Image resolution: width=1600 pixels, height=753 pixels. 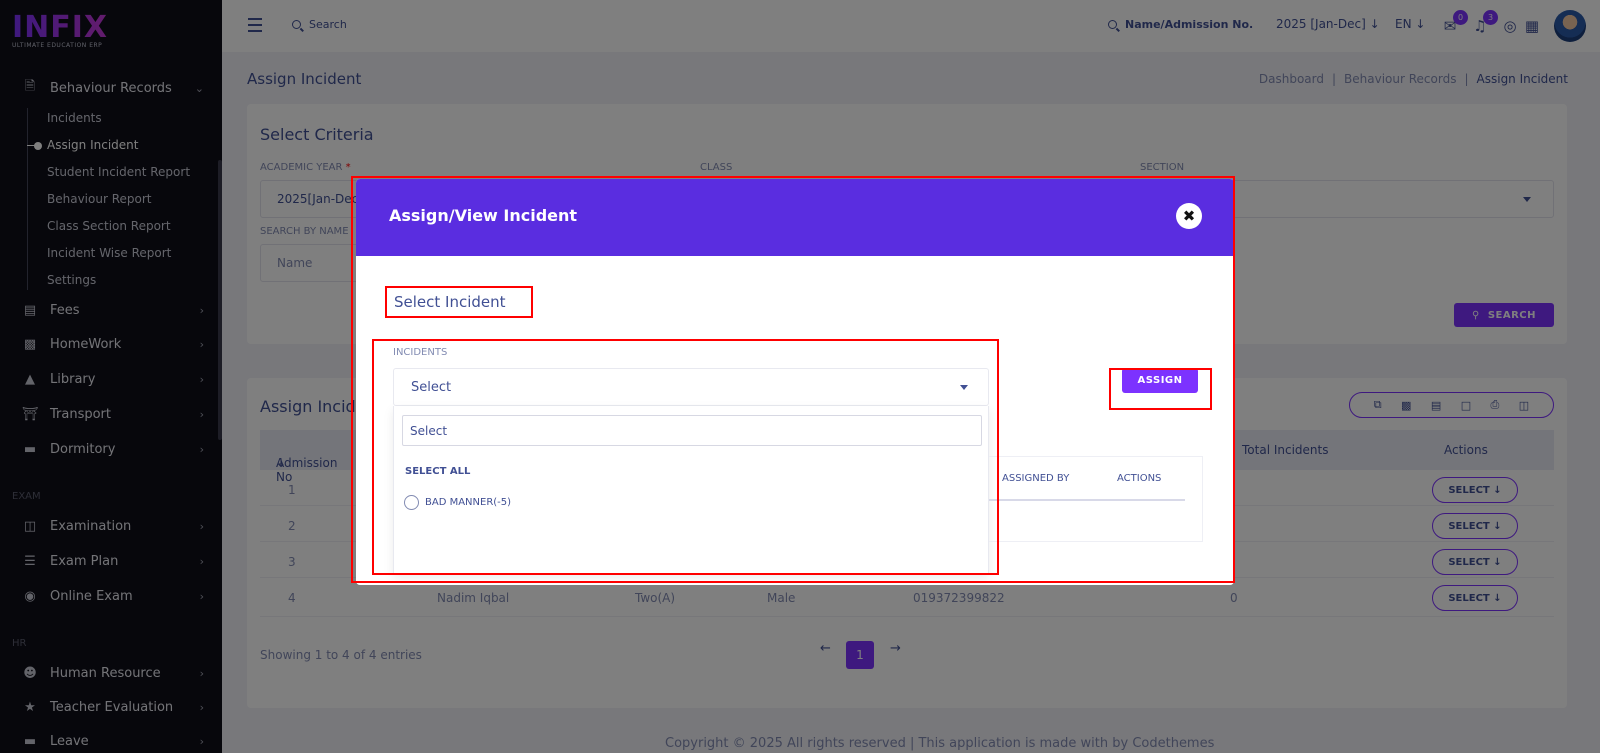 I want to click on assigned-incidents-table: ASSIGNED BY ACTIONS, so click(x=1096, y=499).